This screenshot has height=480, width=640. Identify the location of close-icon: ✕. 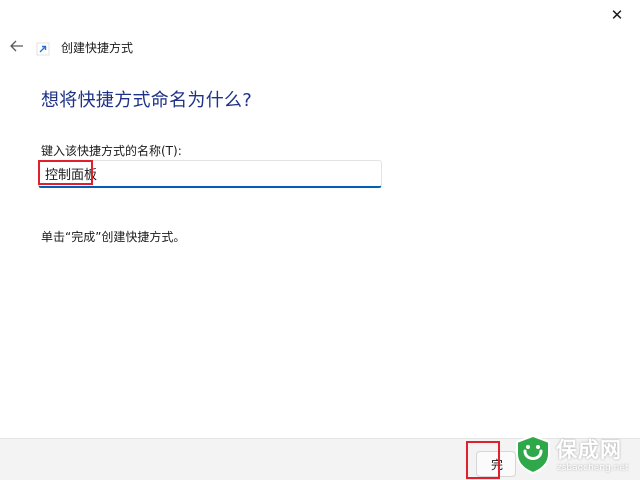
(617, 15).